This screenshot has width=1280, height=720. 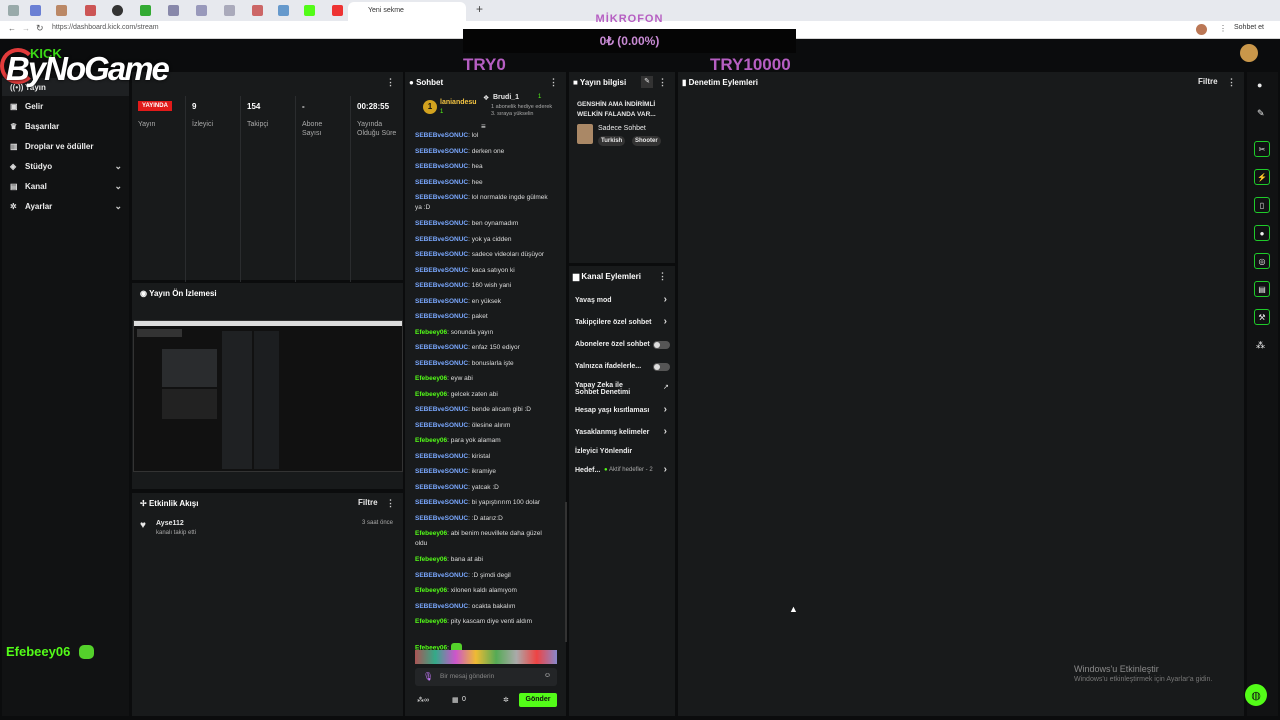 What do you see at coordinates (337, 10) in the screenshot?
I see `youtube-tab-icon` at bounding box center [337, 10].